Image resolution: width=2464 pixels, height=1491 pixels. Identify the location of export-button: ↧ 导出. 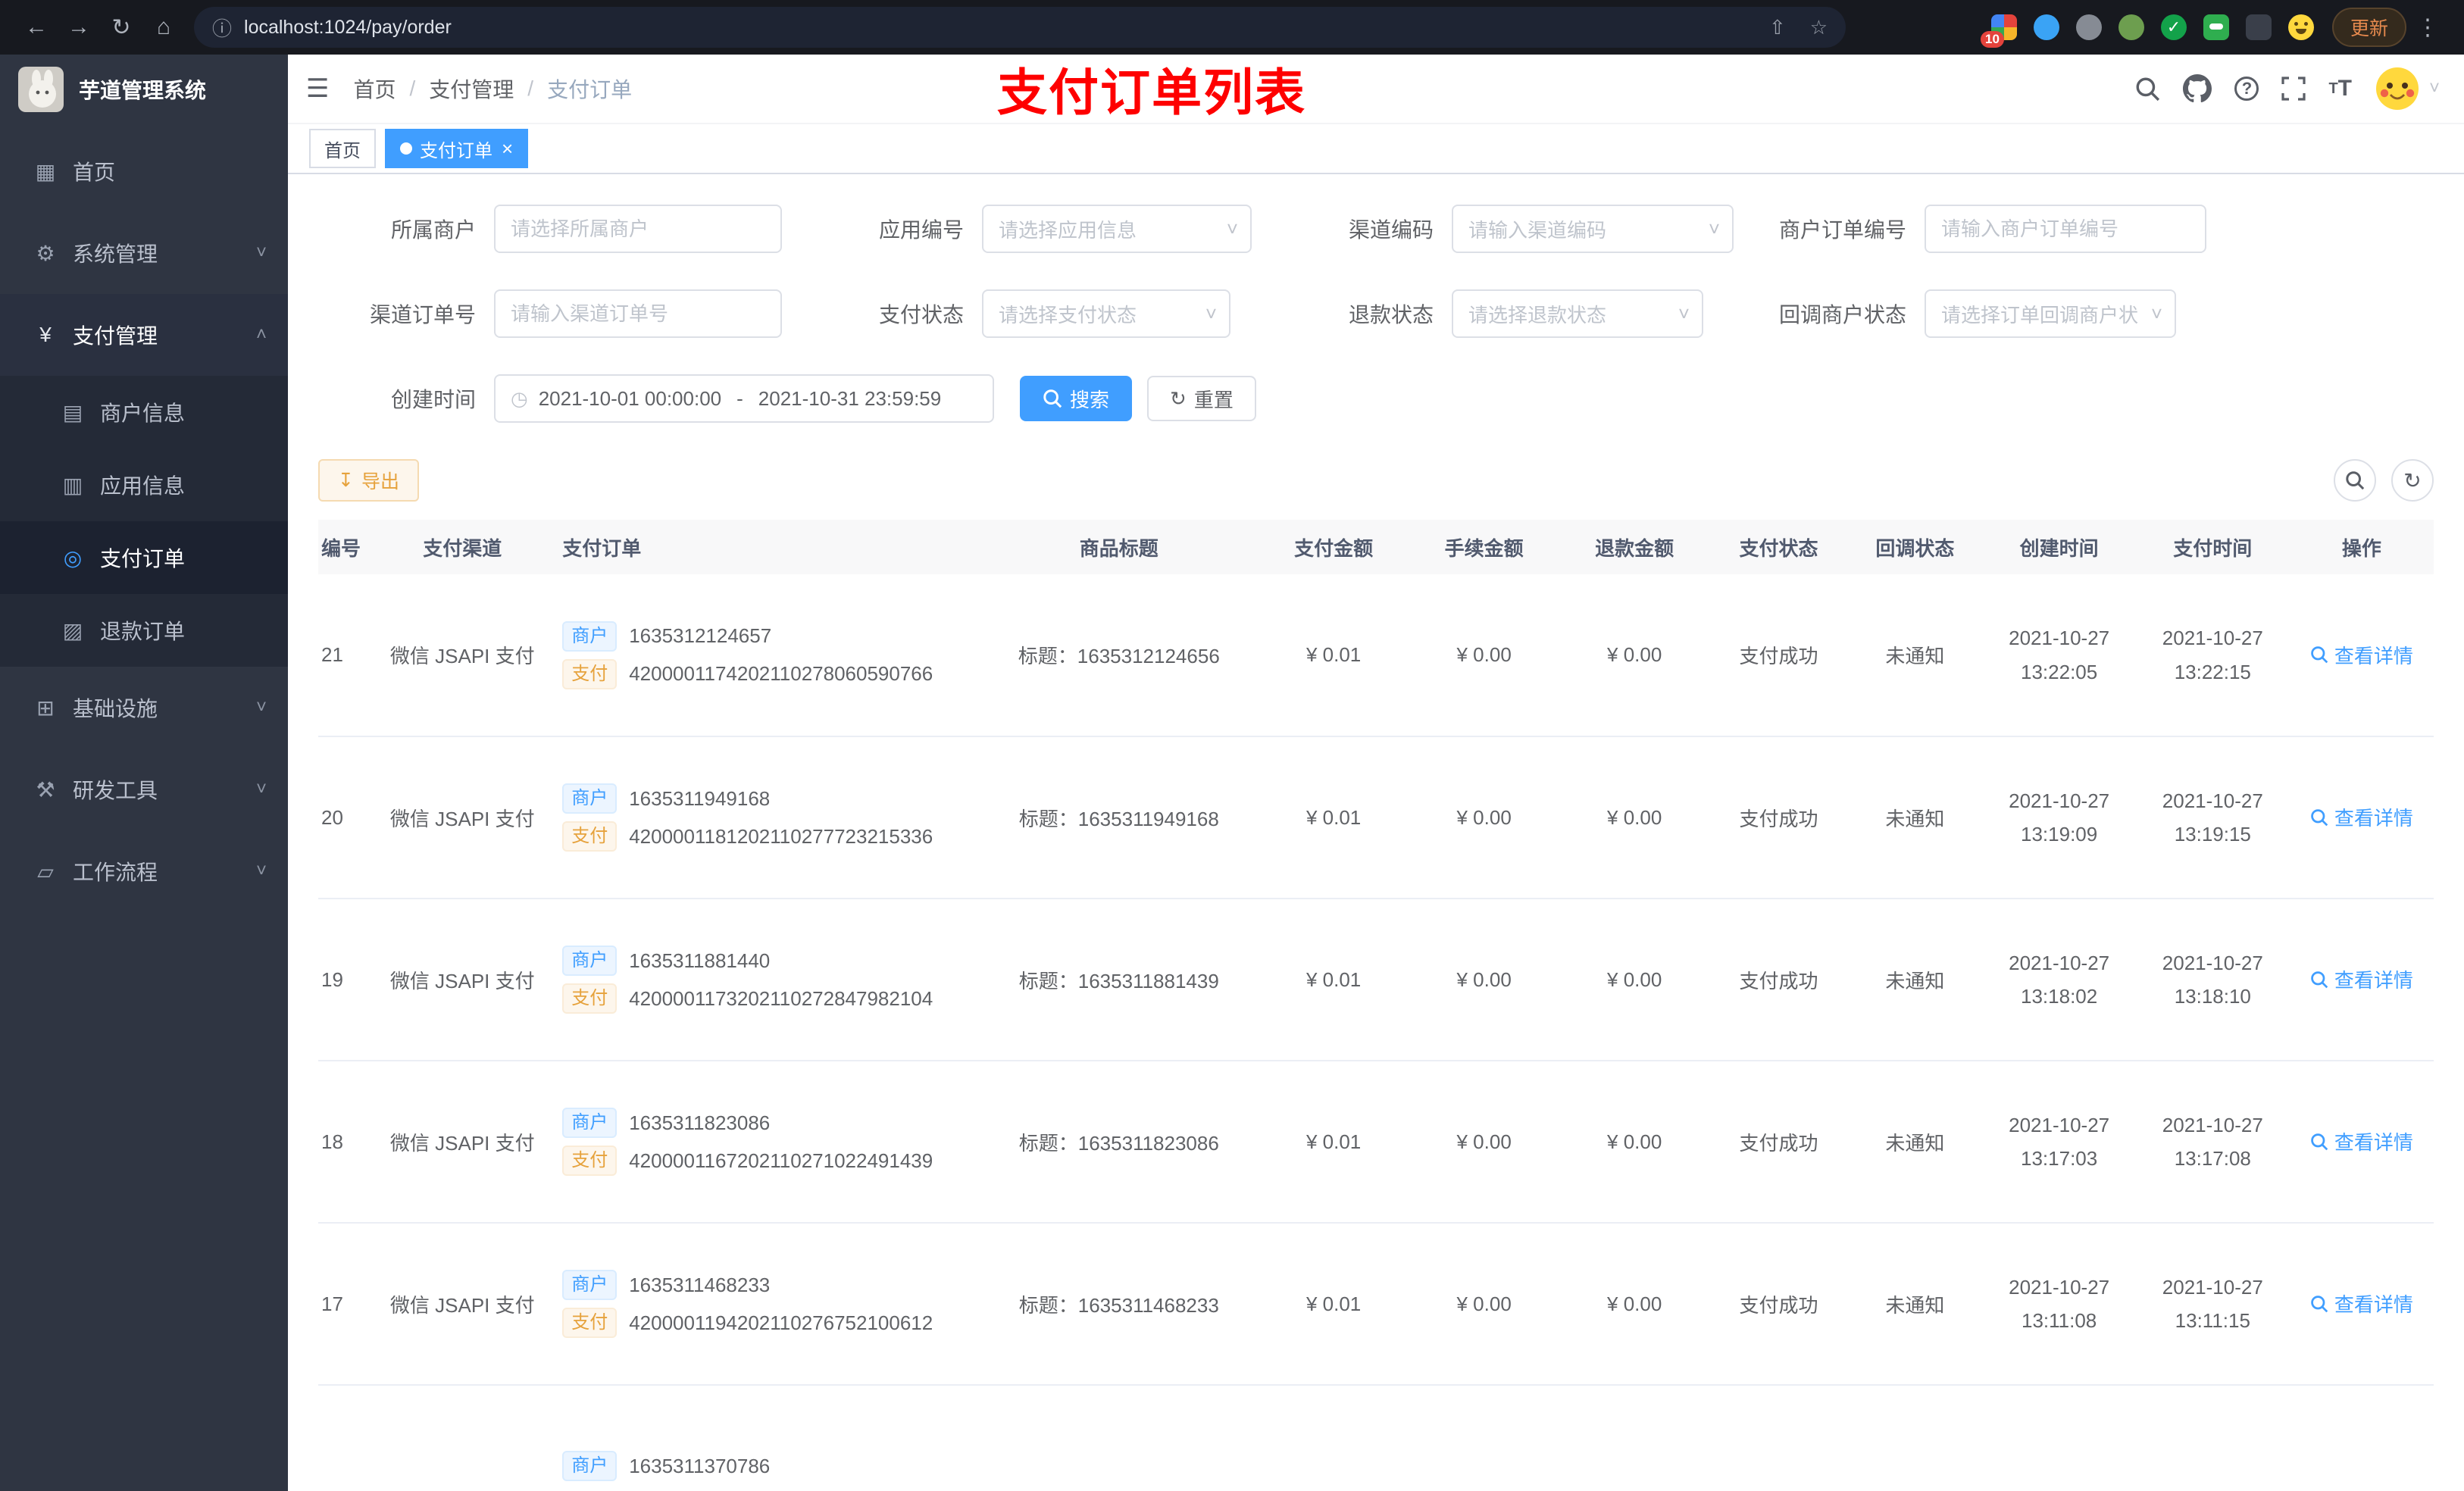
(368, 480).